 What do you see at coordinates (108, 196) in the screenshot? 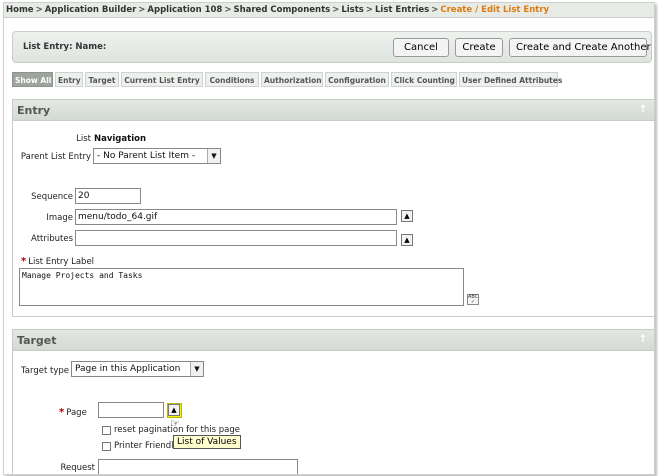
I see `sequence-field: 20` at bounding box center [108, 196].